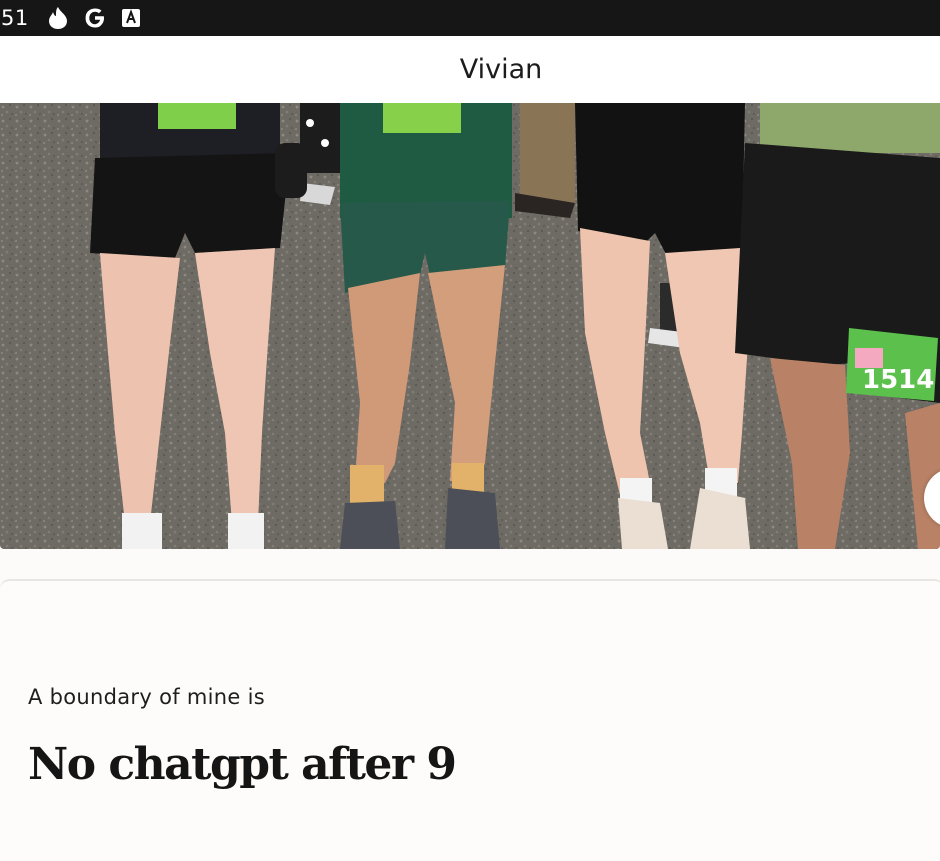  I want to click on profile-header: Vivian, so click(470, 69).